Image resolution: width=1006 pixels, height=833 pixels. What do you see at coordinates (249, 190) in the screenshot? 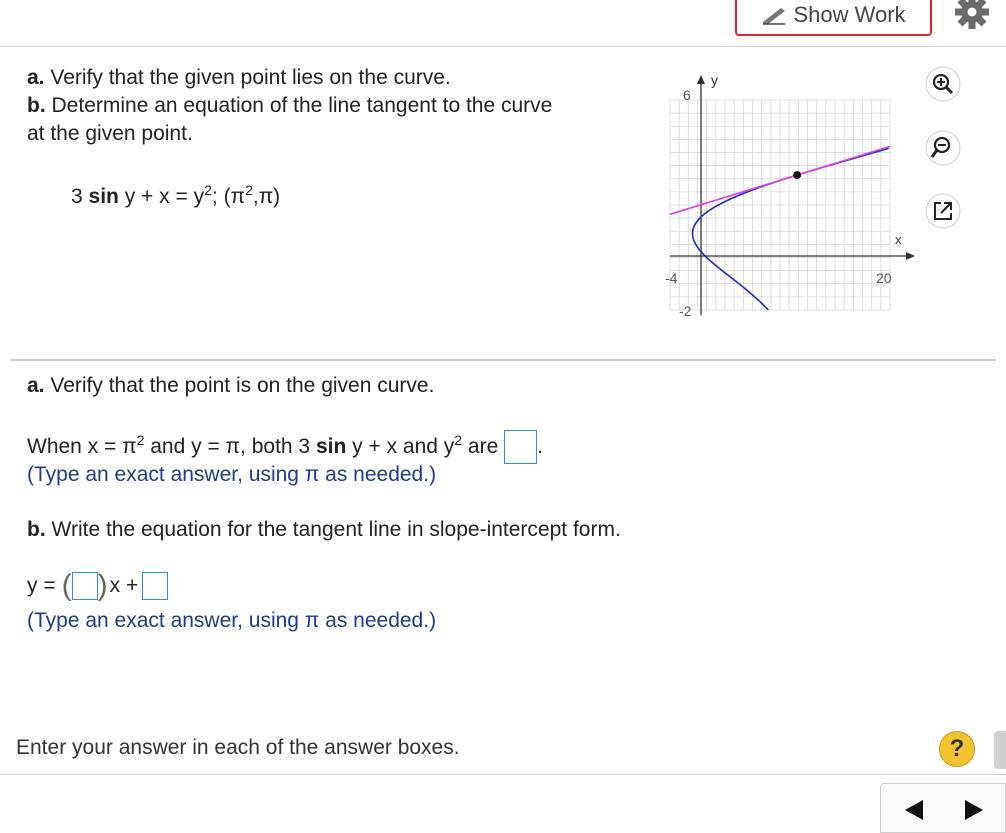
I see `eq-point-exp: 2` at bounding box center [249, 190].